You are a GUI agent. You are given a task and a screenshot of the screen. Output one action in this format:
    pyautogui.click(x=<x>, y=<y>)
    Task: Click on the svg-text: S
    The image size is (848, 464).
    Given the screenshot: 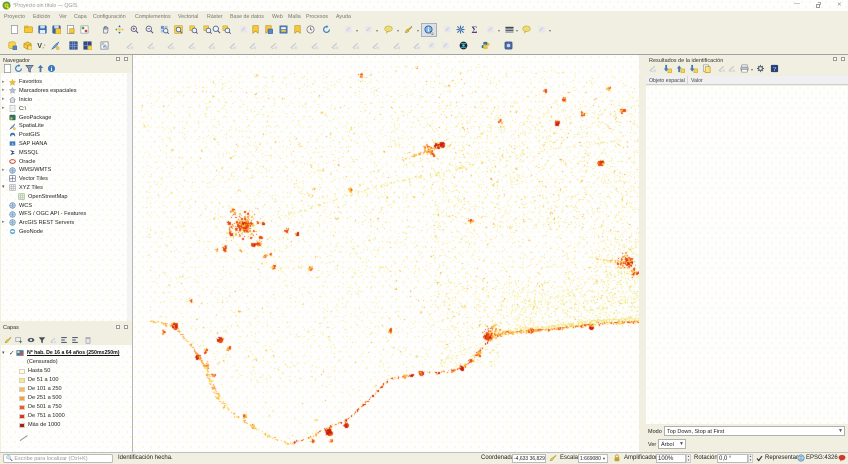 What is the action you would take?
    pyautogui.click(x=13, y=144)
    